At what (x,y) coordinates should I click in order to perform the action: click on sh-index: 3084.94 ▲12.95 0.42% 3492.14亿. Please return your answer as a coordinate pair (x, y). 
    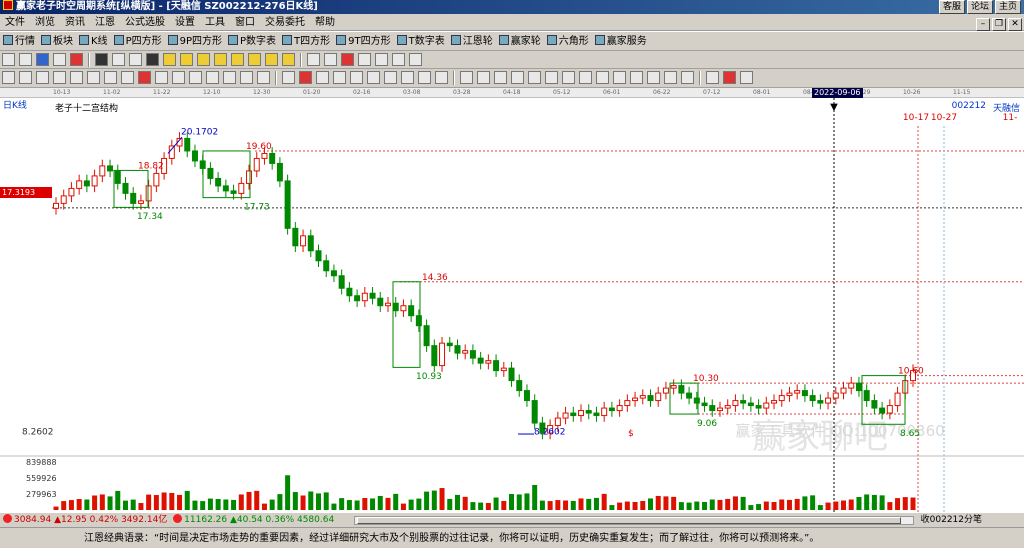
    Looking at the image, I should click on (85, 520).